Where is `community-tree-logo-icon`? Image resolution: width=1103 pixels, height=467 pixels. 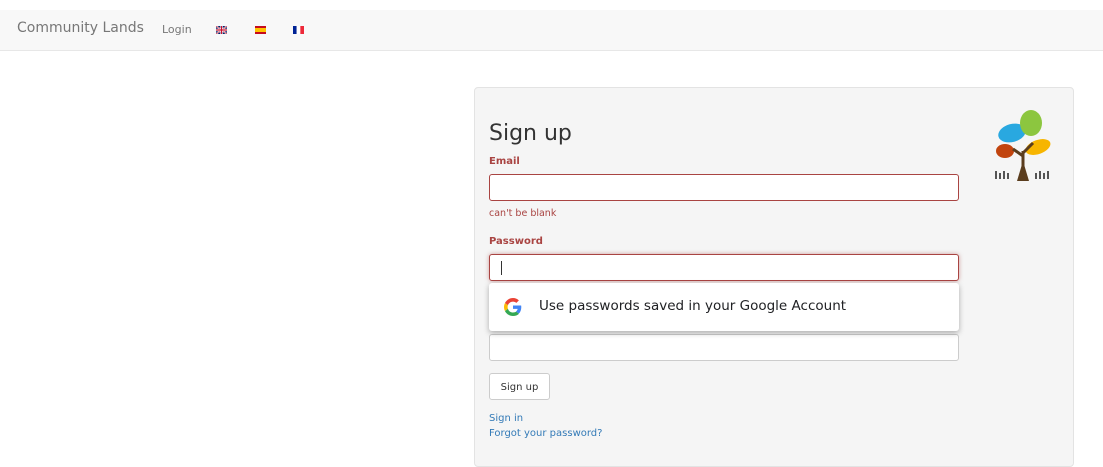 community-tree-logo-icon is located at coordinates (1023, 145).